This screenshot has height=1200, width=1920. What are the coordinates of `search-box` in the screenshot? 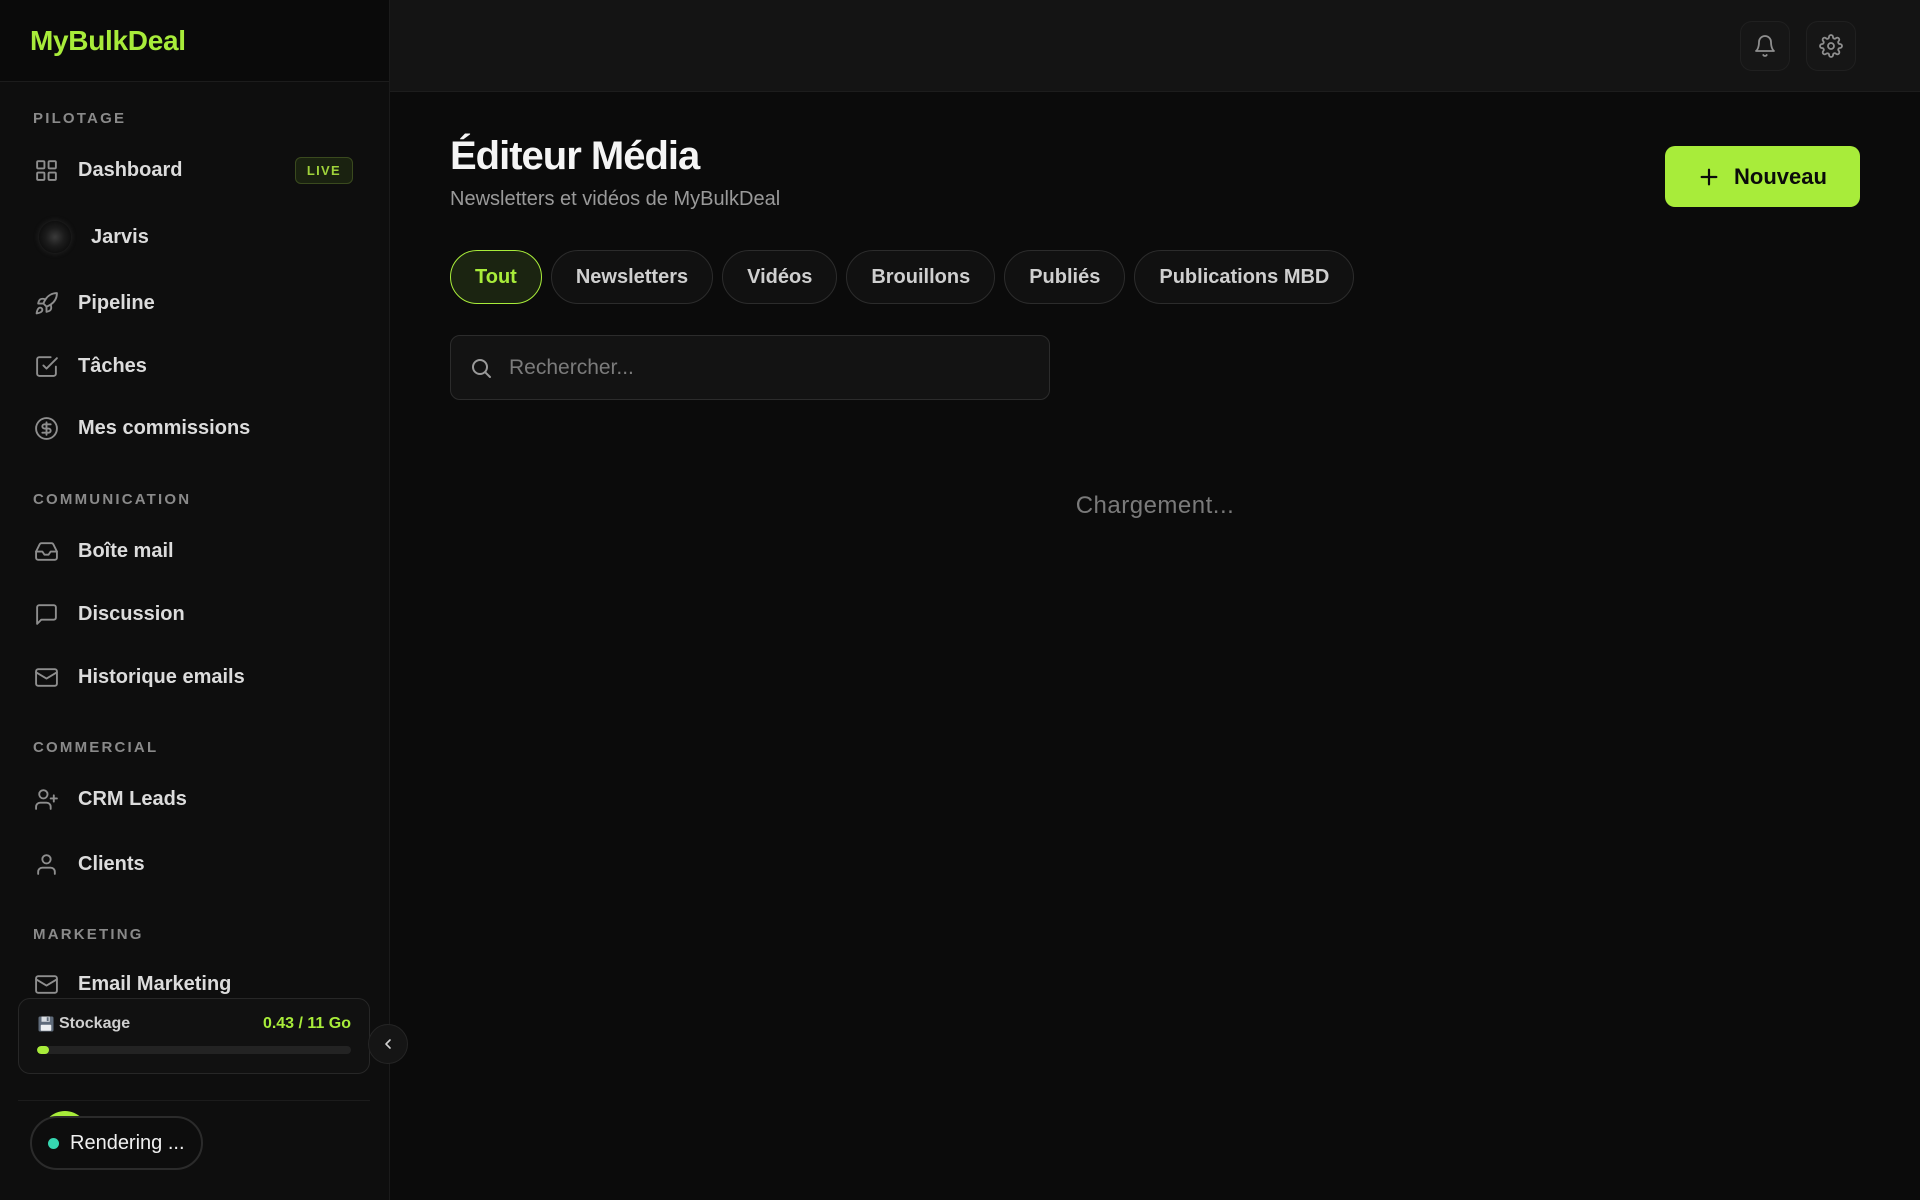 It's located at (750, 367).